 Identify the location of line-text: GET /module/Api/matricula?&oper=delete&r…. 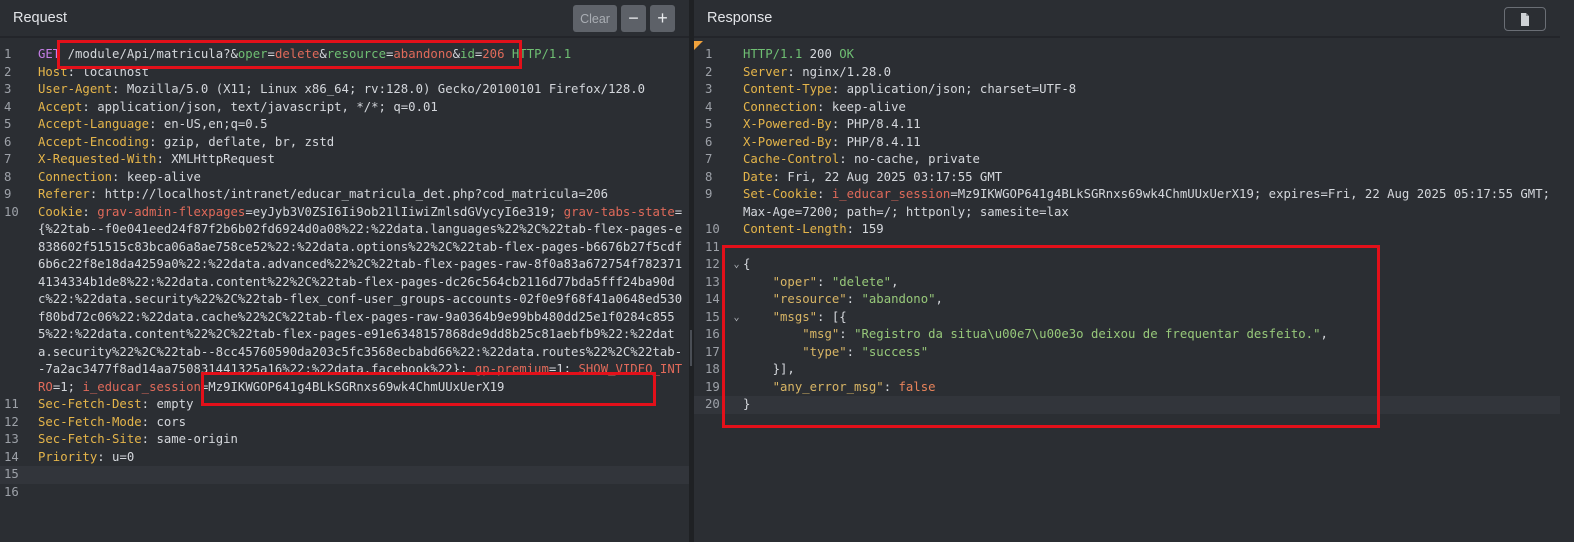
(305, 54).